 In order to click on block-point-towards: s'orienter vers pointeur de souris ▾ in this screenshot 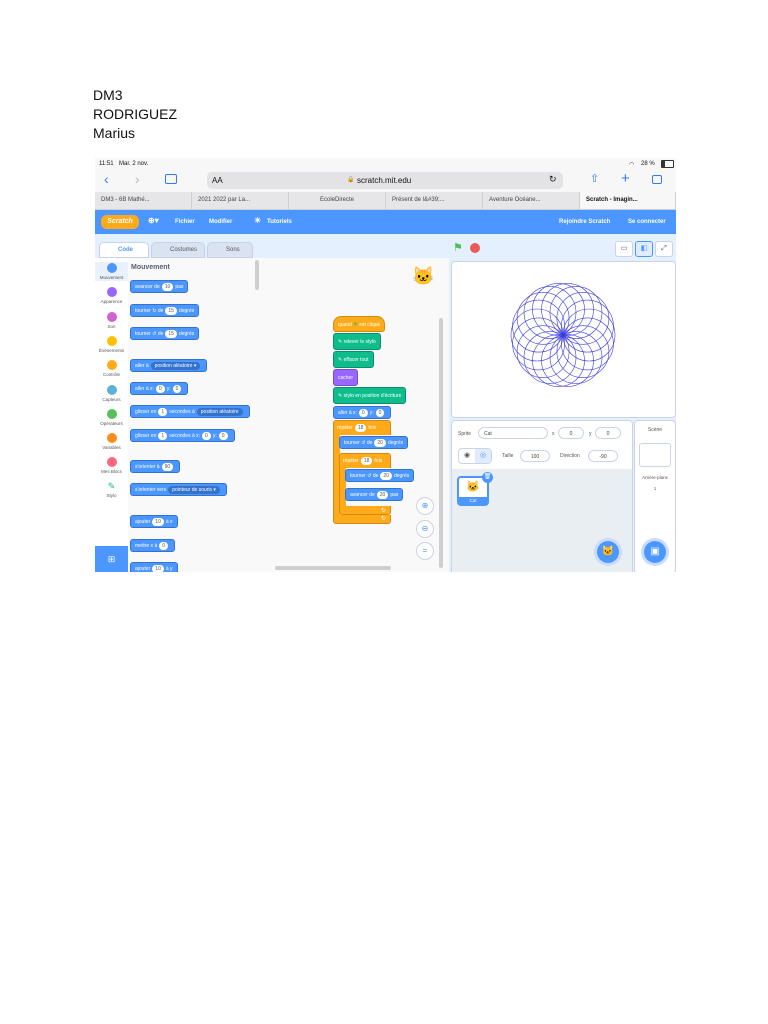, I will do `click(178, 489)`.